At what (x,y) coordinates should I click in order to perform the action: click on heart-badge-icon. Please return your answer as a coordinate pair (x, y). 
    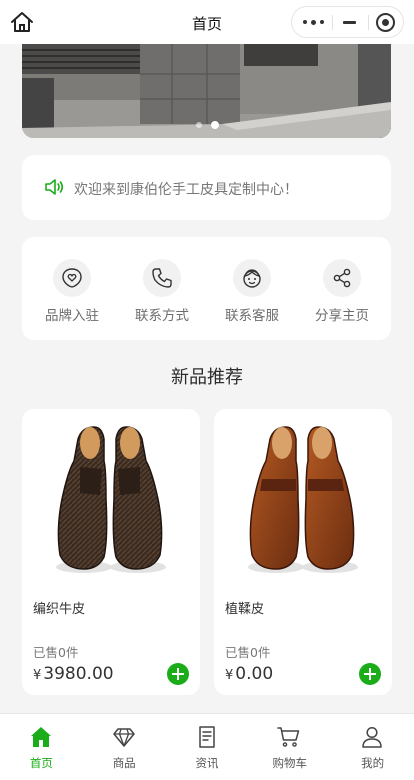
    Looking at the image, I should click on (72, 278).